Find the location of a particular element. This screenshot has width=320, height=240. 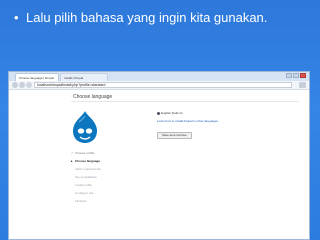

window-controls is located at coordinates (296, 75).